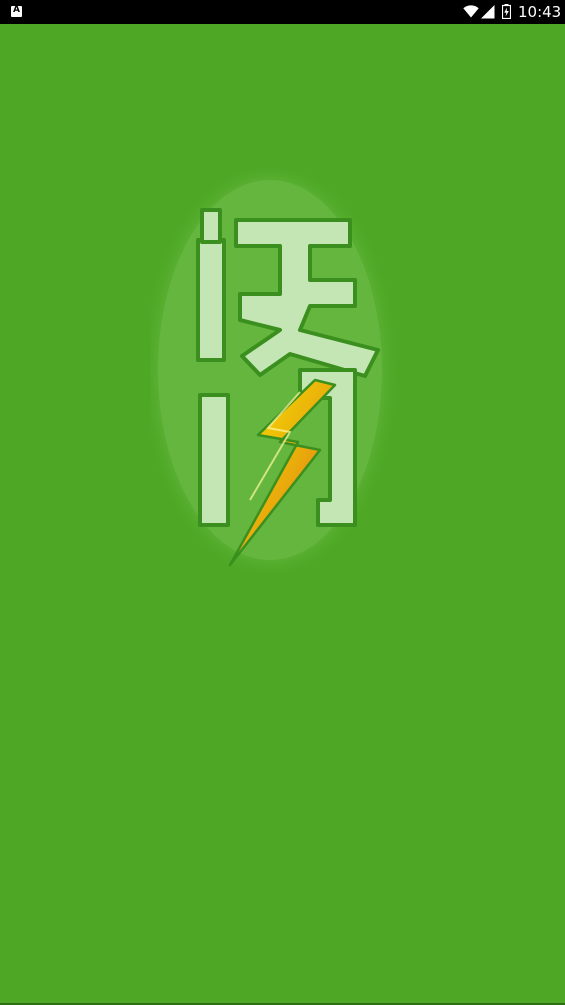 The height and width of the screenshot is (1005, 565). What do you see at coordinates (282, 12) in the screenshot?
I see `status-bar: 10:43` at bounding box center [282, 12].